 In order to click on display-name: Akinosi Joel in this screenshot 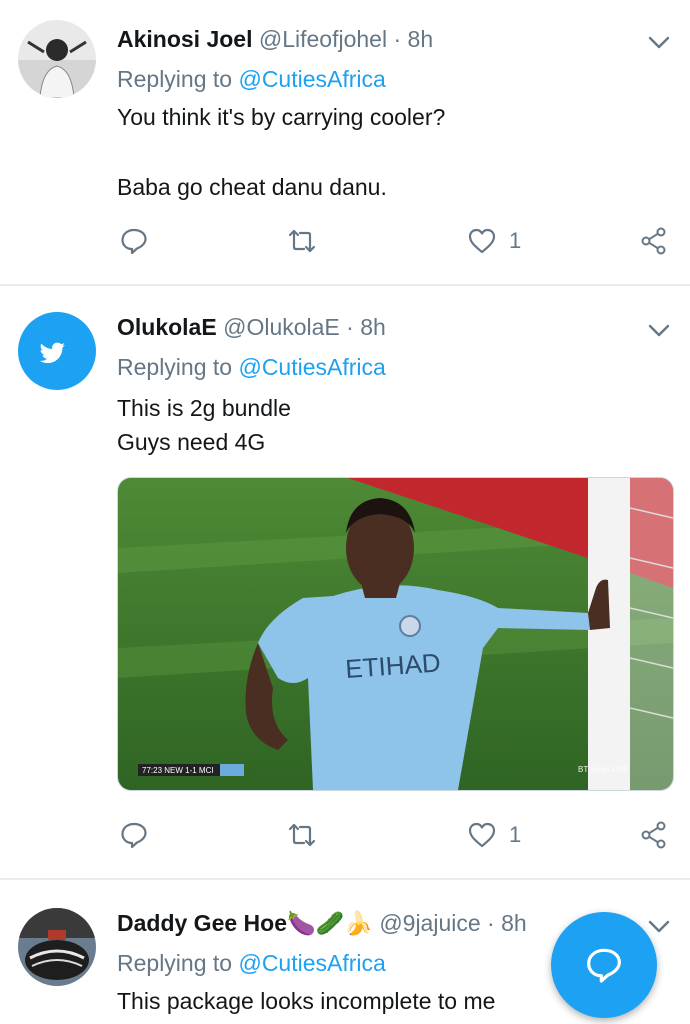, I will do `click(184, 39)`.